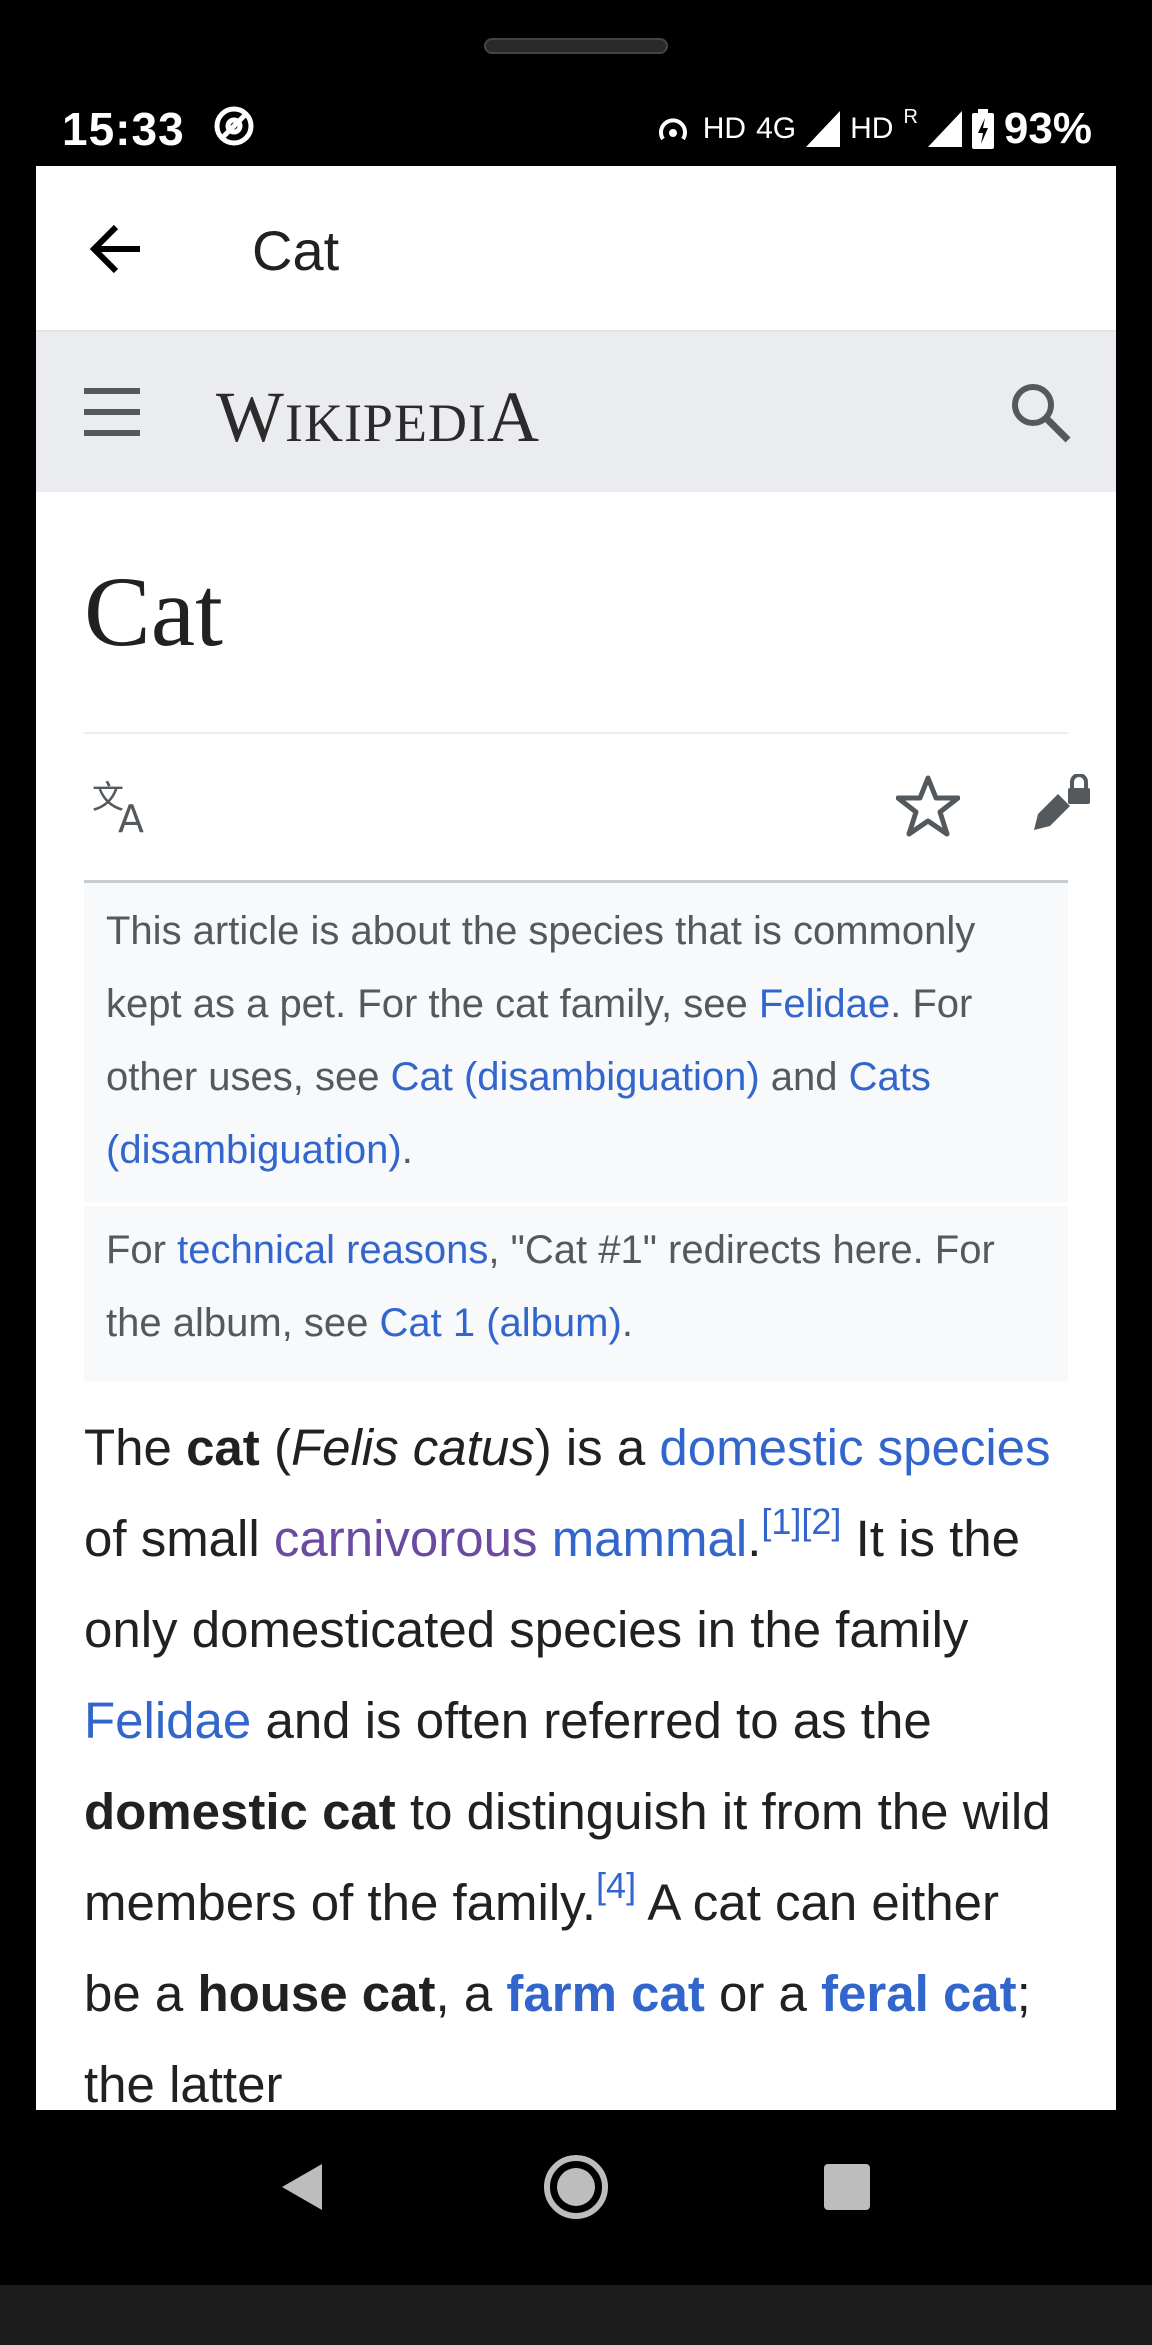 The height and width of the screenshot is (2345, 1152). Describe the element at coordinates (303, 2187) in the screenshot. I see `triangle-back-icon` at that location.